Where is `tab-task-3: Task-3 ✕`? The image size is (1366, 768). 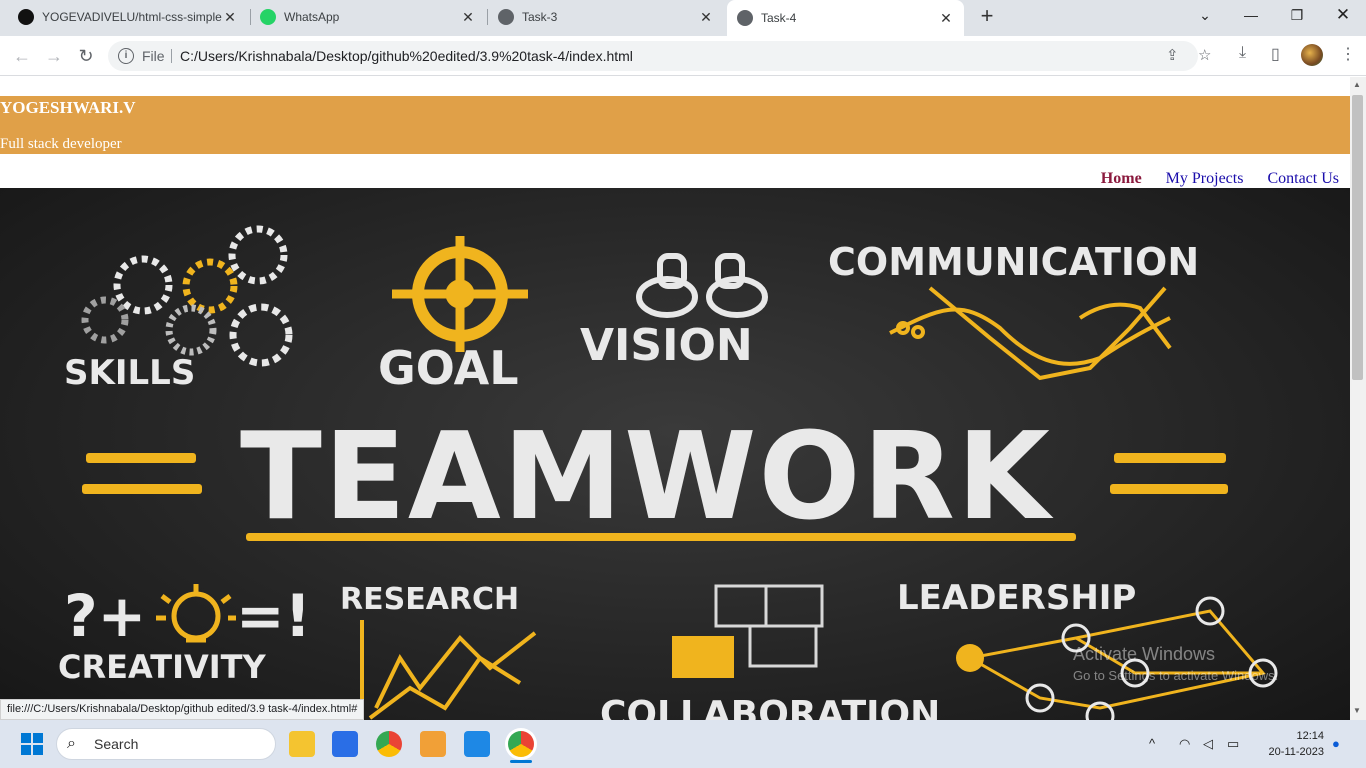 tab-task-3: Task-3 ✕ is located at coordinates (606, 17).